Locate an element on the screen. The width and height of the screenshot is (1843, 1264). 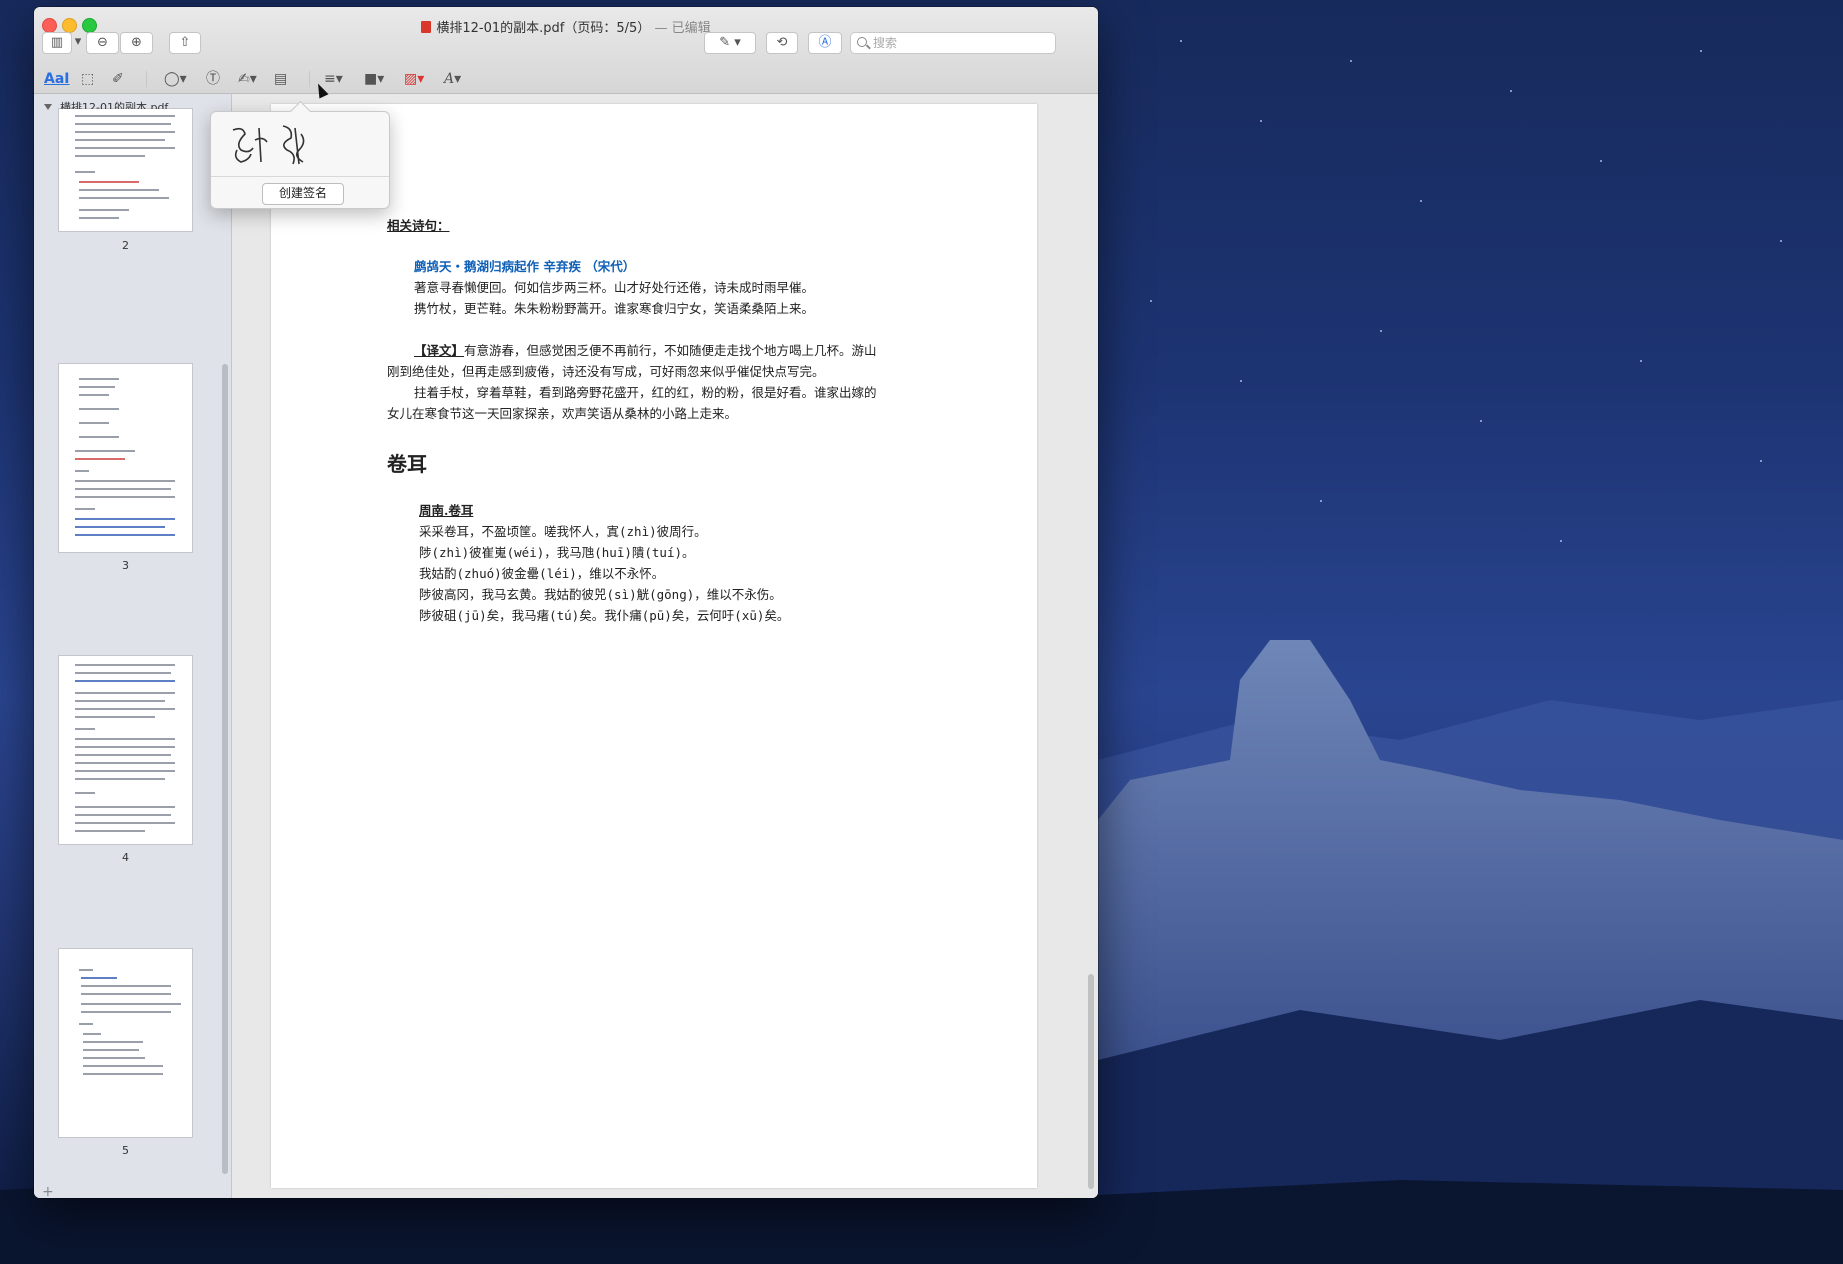
rotate-button: ⟲ is located at coordinates (782, 43).